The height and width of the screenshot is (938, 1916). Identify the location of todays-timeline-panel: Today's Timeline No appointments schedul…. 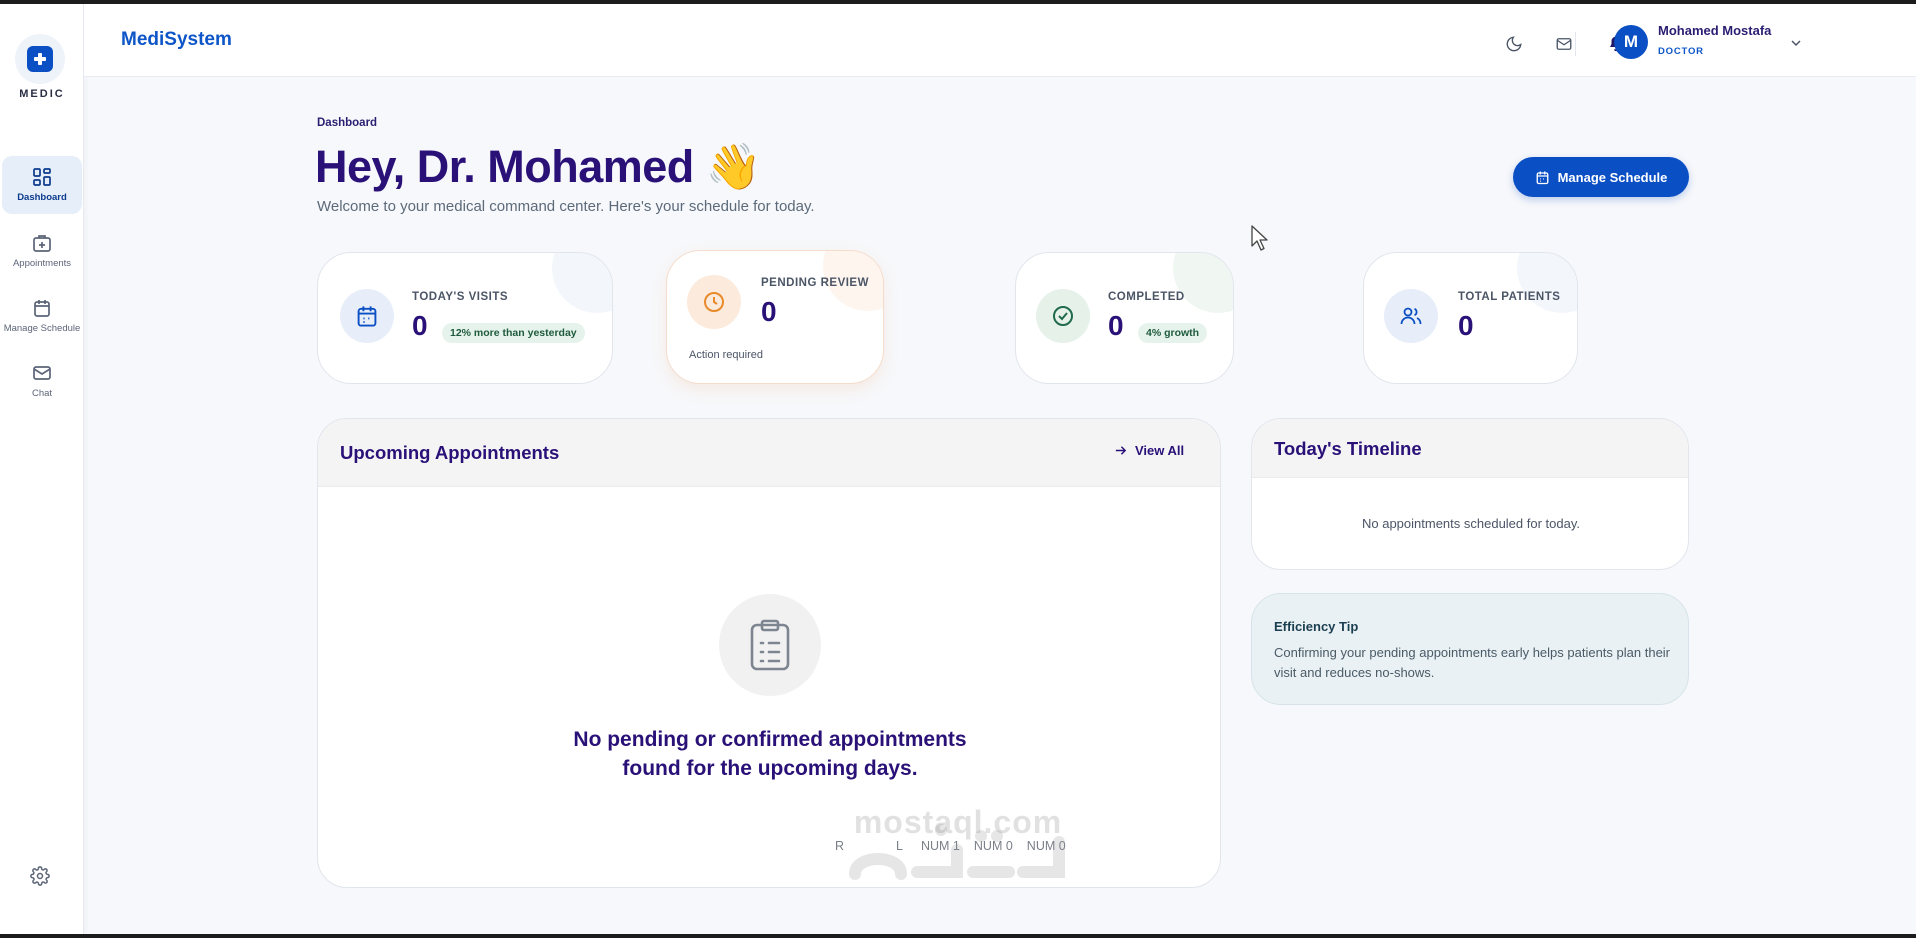
(1470, 494).